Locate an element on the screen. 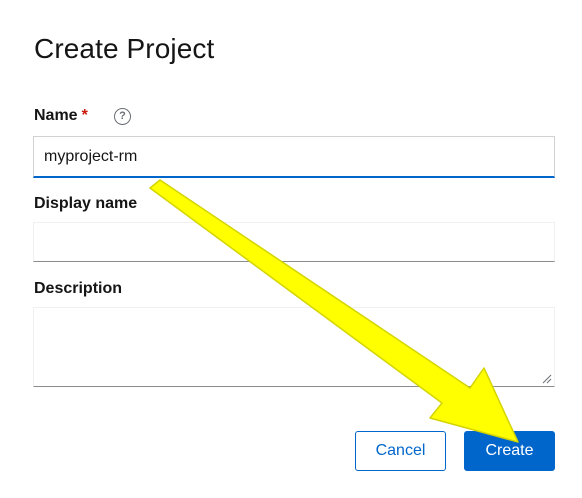 The width and height of the screenshot is (582, 498). display-name-field is located at coordinates (294, 242).